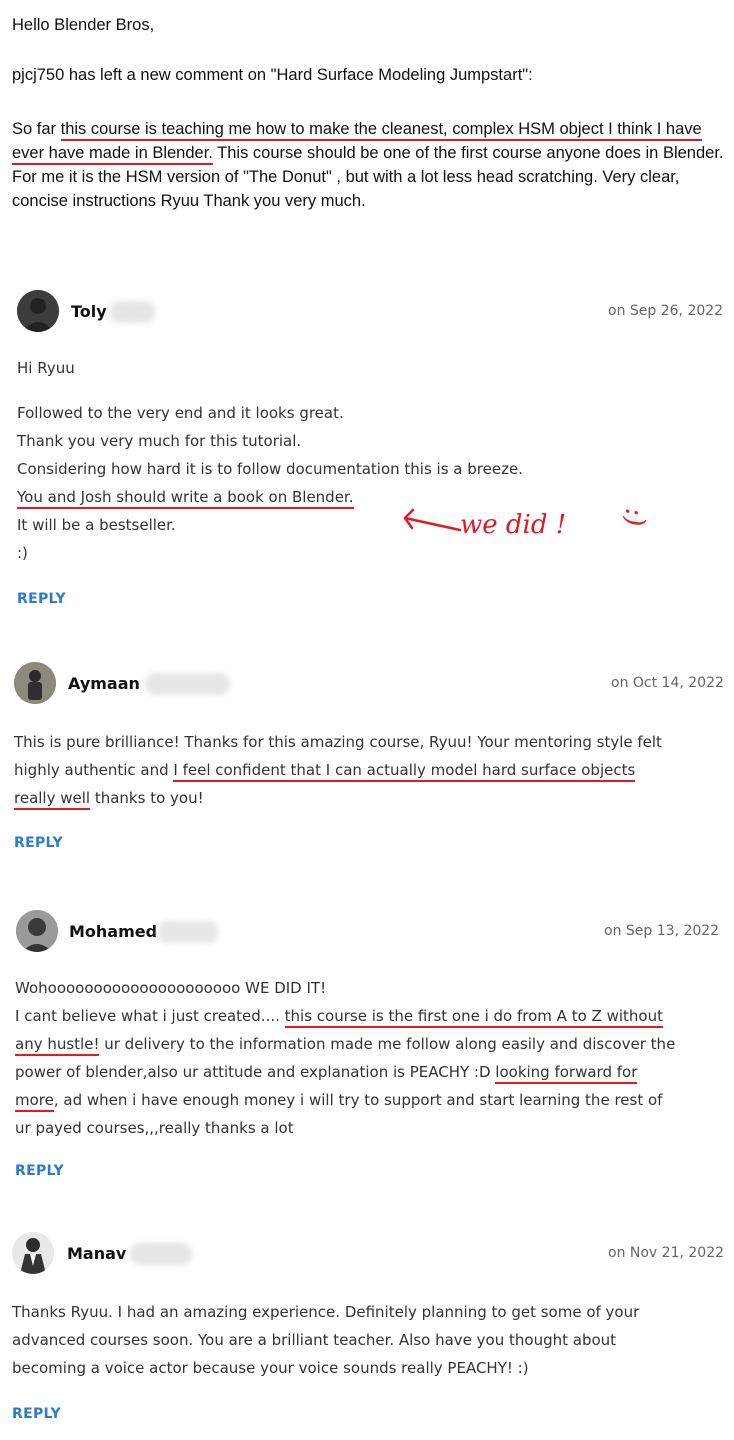 The height and width of the screenshot is (1440, 734). What do you see at coordinates (666, 1253) in the screenshot?
I see `comment-date: on Nov 21, 2022` at bounding box center [666, 1253].